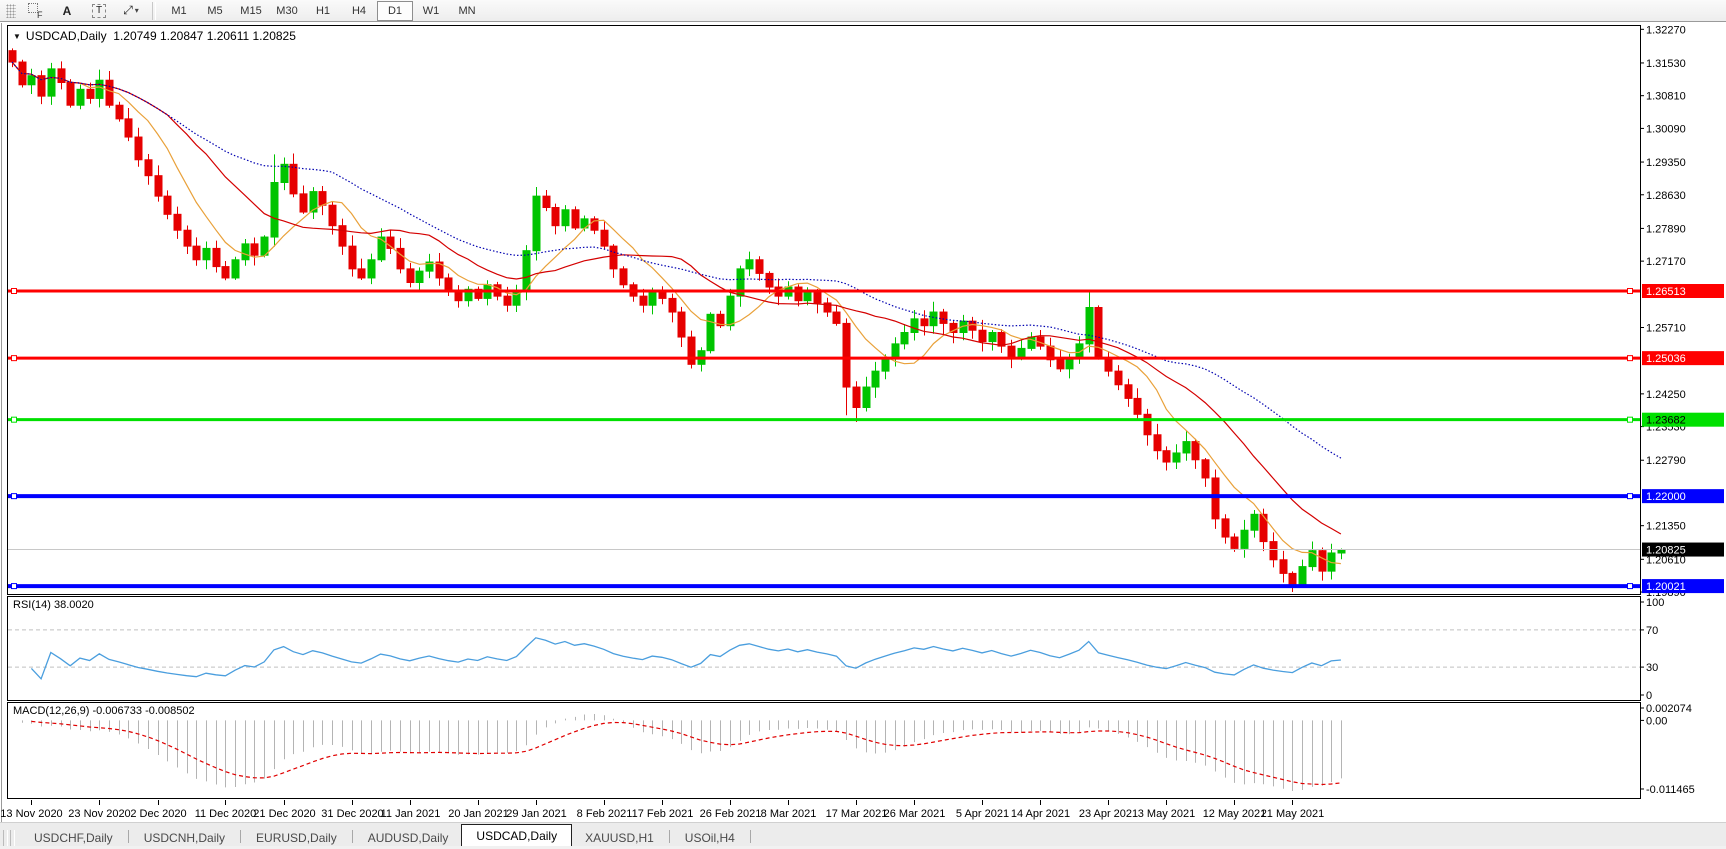 The width and height of the screenshot is (1726, 849). I want to click on tab-separator, so click(241, 836).